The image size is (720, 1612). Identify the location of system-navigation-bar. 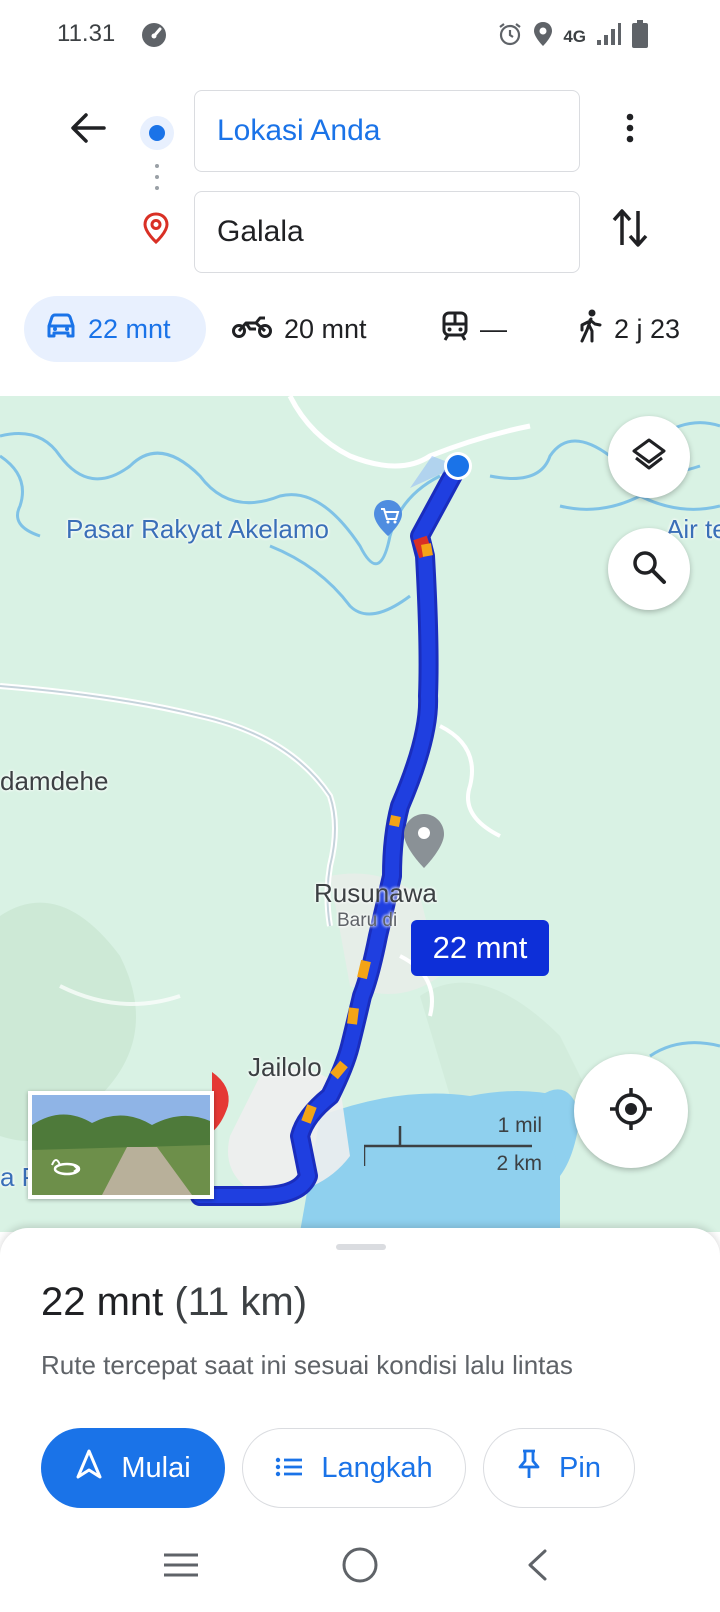
(360, 1566).